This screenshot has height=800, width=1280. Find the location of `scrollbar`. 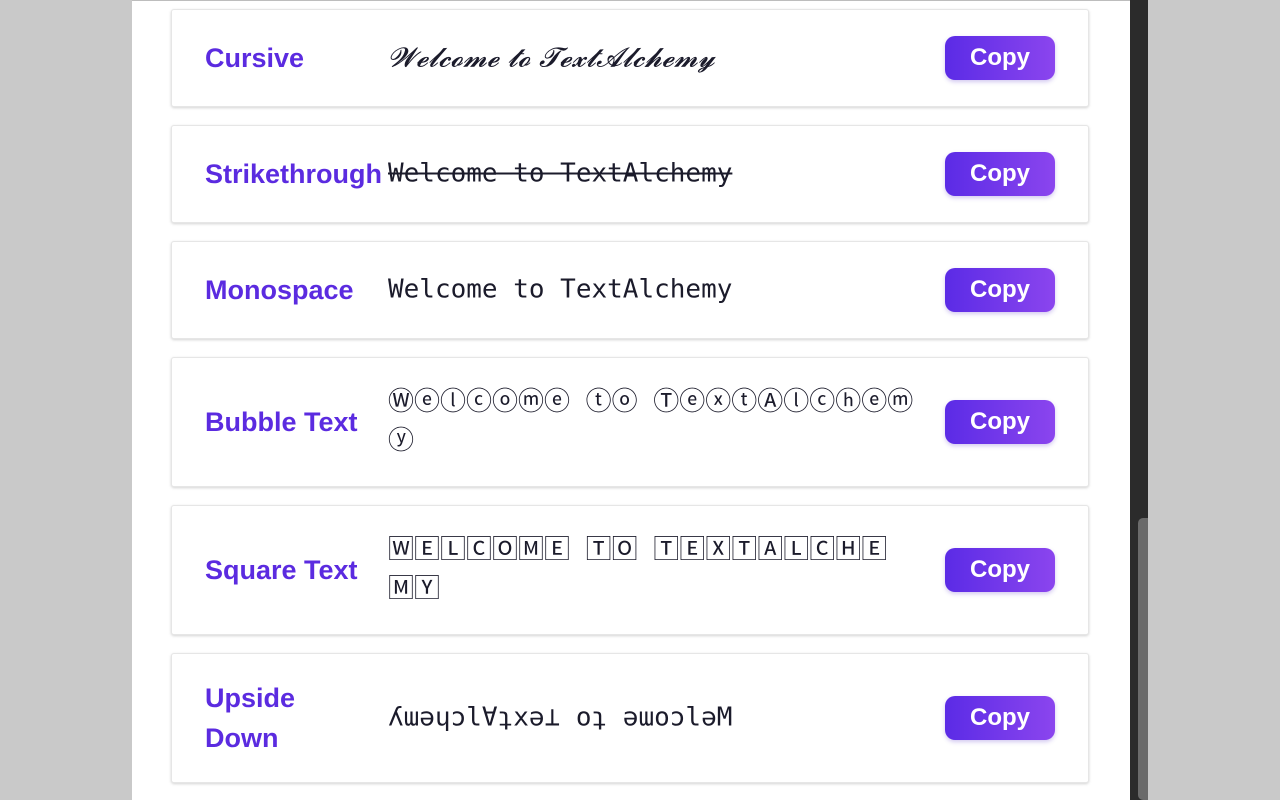

scrollbar is located at coordinates (1139, 400).